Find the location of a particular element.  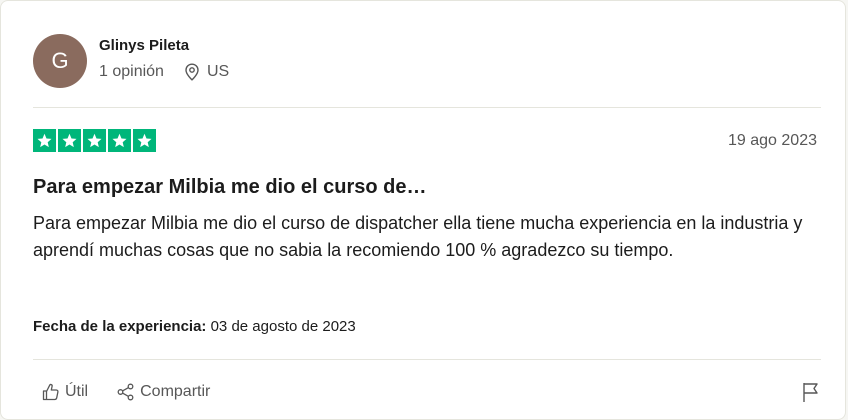

avatar: G is located at coordinates (60, 61).